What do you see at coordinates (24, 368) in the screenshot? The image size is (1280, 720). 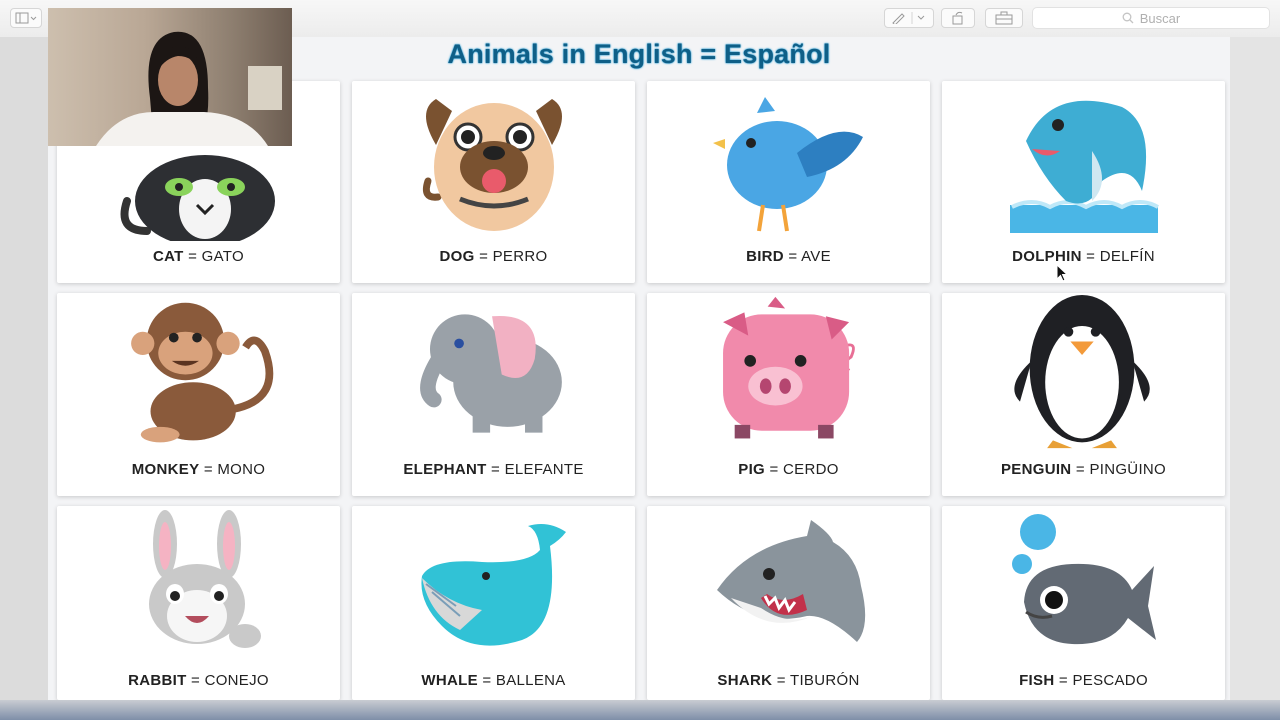 I see `left-margin` at bounding box center [24, 368].